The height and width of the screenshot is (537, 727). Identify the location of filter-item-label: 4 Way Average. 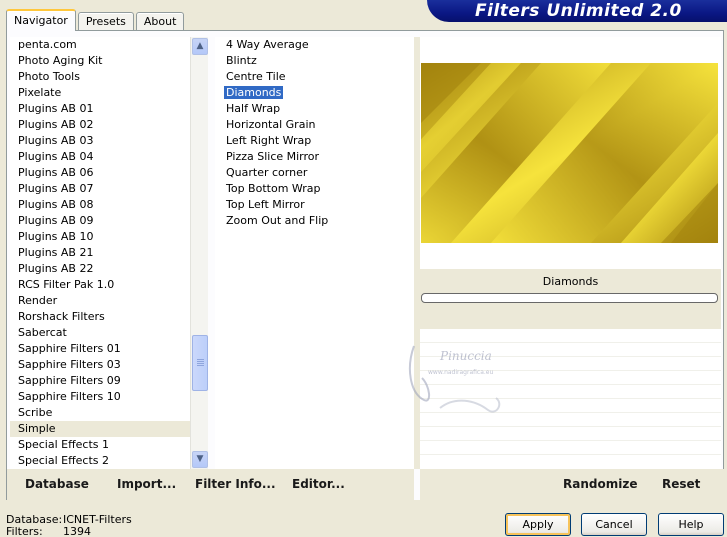
(267, 44).